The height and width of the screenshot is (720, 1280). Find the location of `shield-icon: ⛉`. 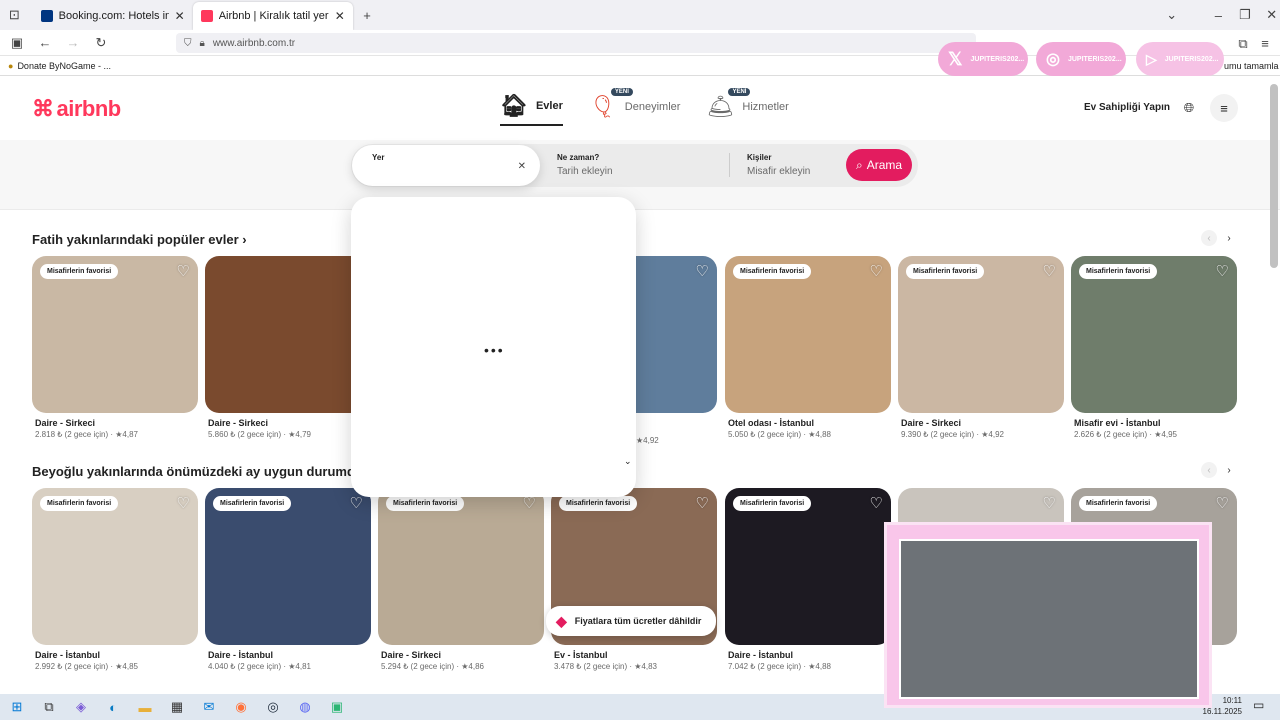

shield-icon: ⛉ is located at coordinates (188, 43).